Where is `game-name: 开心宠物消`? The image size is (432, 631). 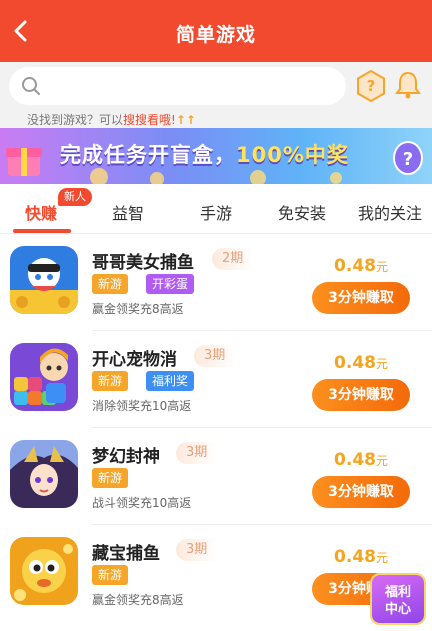 game-name: 开心宠物消 is located at coordinates (134, 360).